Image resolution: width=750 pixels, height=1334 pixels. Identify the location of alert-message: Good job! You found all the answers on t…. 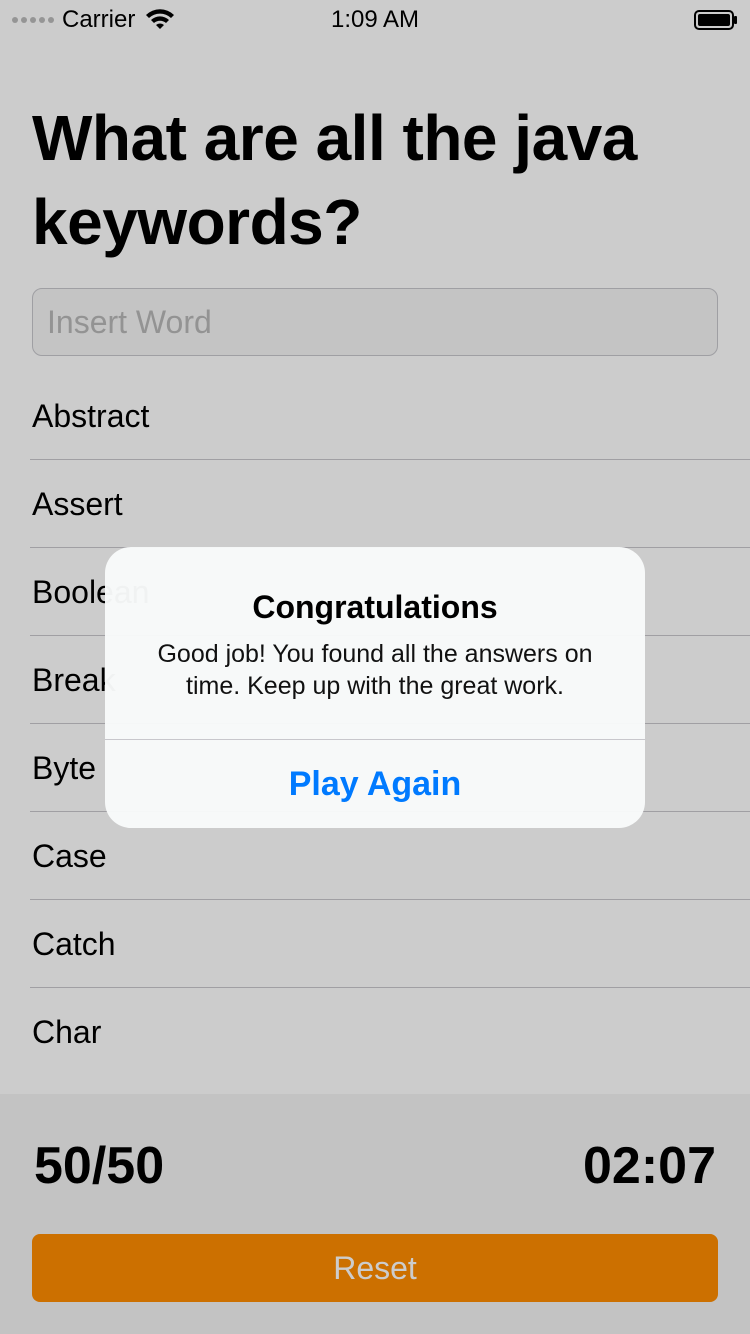
(375, 670).